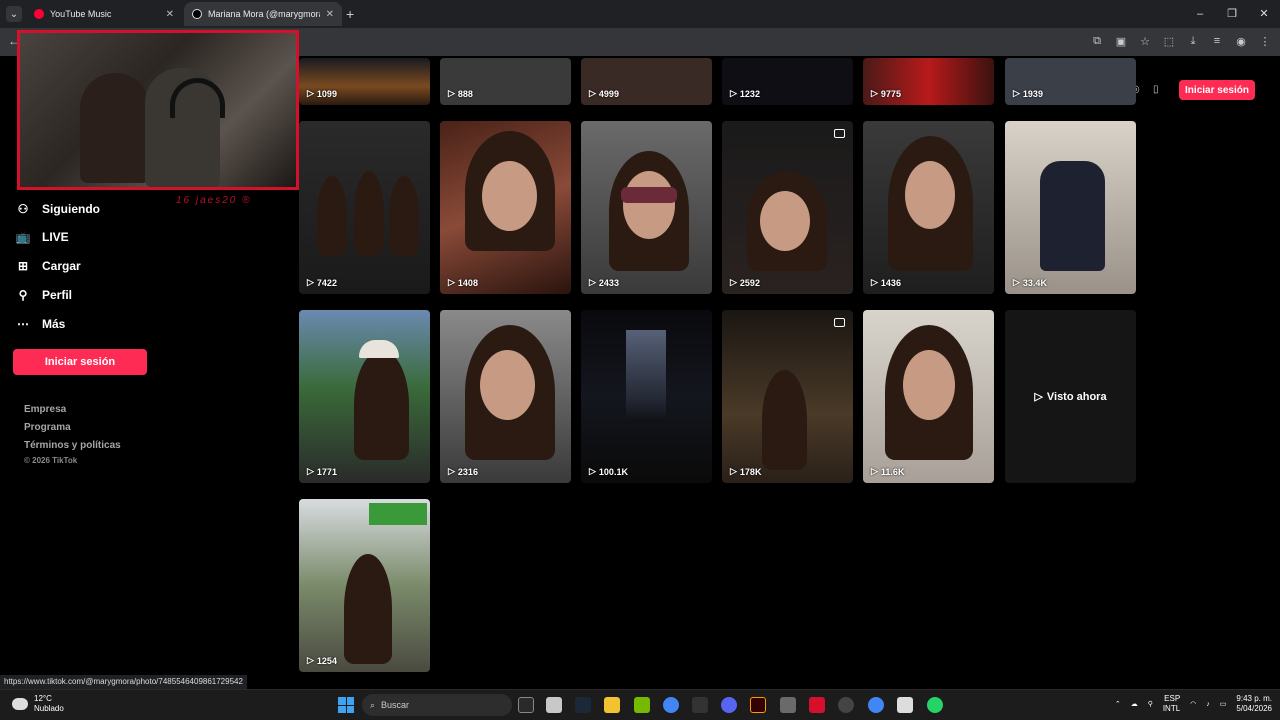  What do you see at coordinates (1150, 704) in the screenshot?
I see `microphone-icon: ⚲` at bounding box center [1150, 704].